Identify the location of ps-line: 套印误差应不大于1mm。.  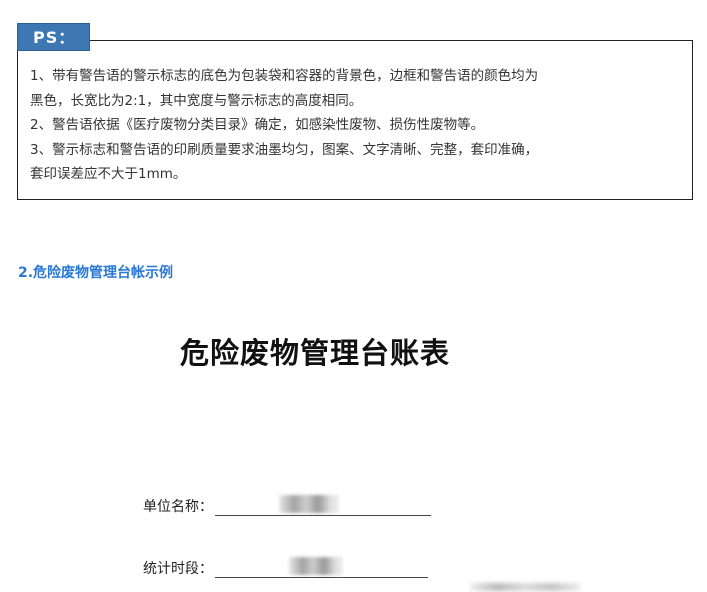
(108, 174).